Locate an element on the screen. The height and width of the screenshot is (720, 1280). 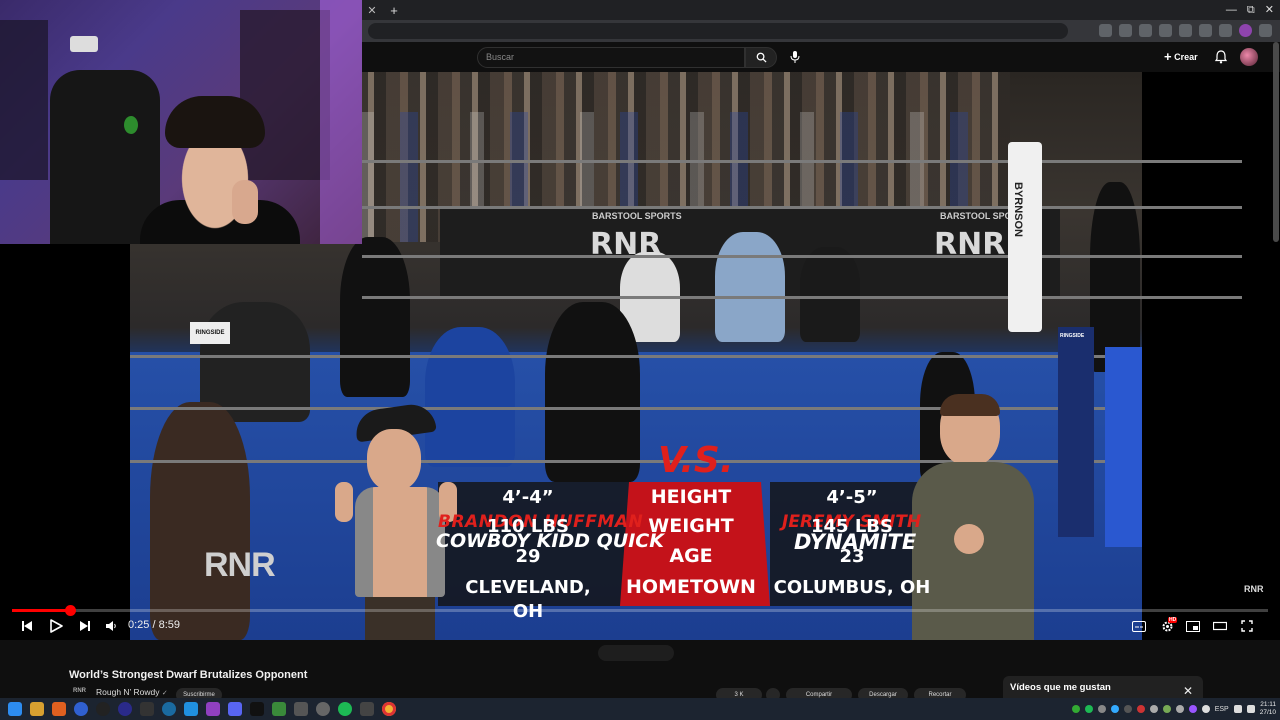
play-icon is located at coordinates (56, 626).